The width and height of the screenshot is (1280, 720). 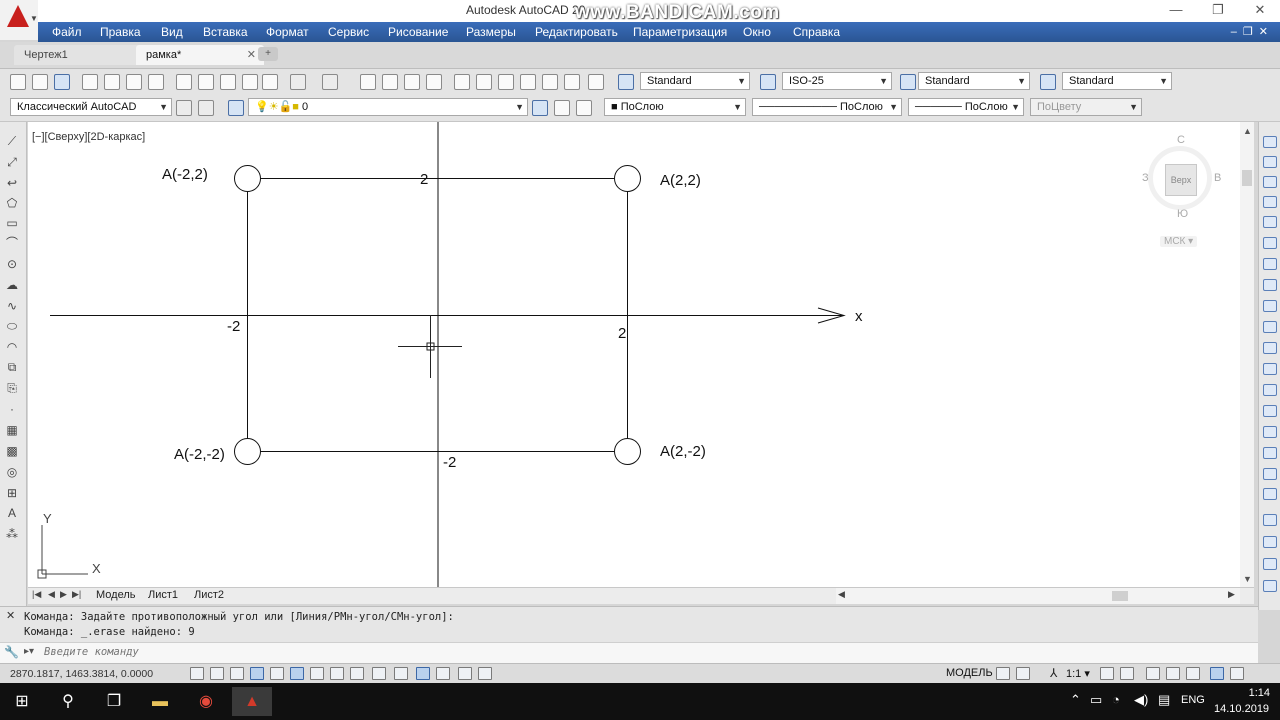 What do you see at coordinates (1193, 700) in the screenshot?
I see `input-language: ENG` at bounding box center [1193, 700].